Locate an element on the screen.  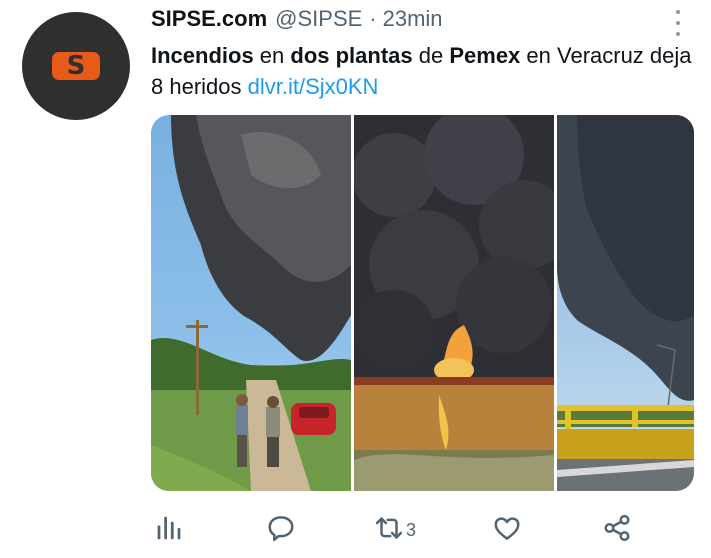
avatar: S is located at coordinates (76, 66).